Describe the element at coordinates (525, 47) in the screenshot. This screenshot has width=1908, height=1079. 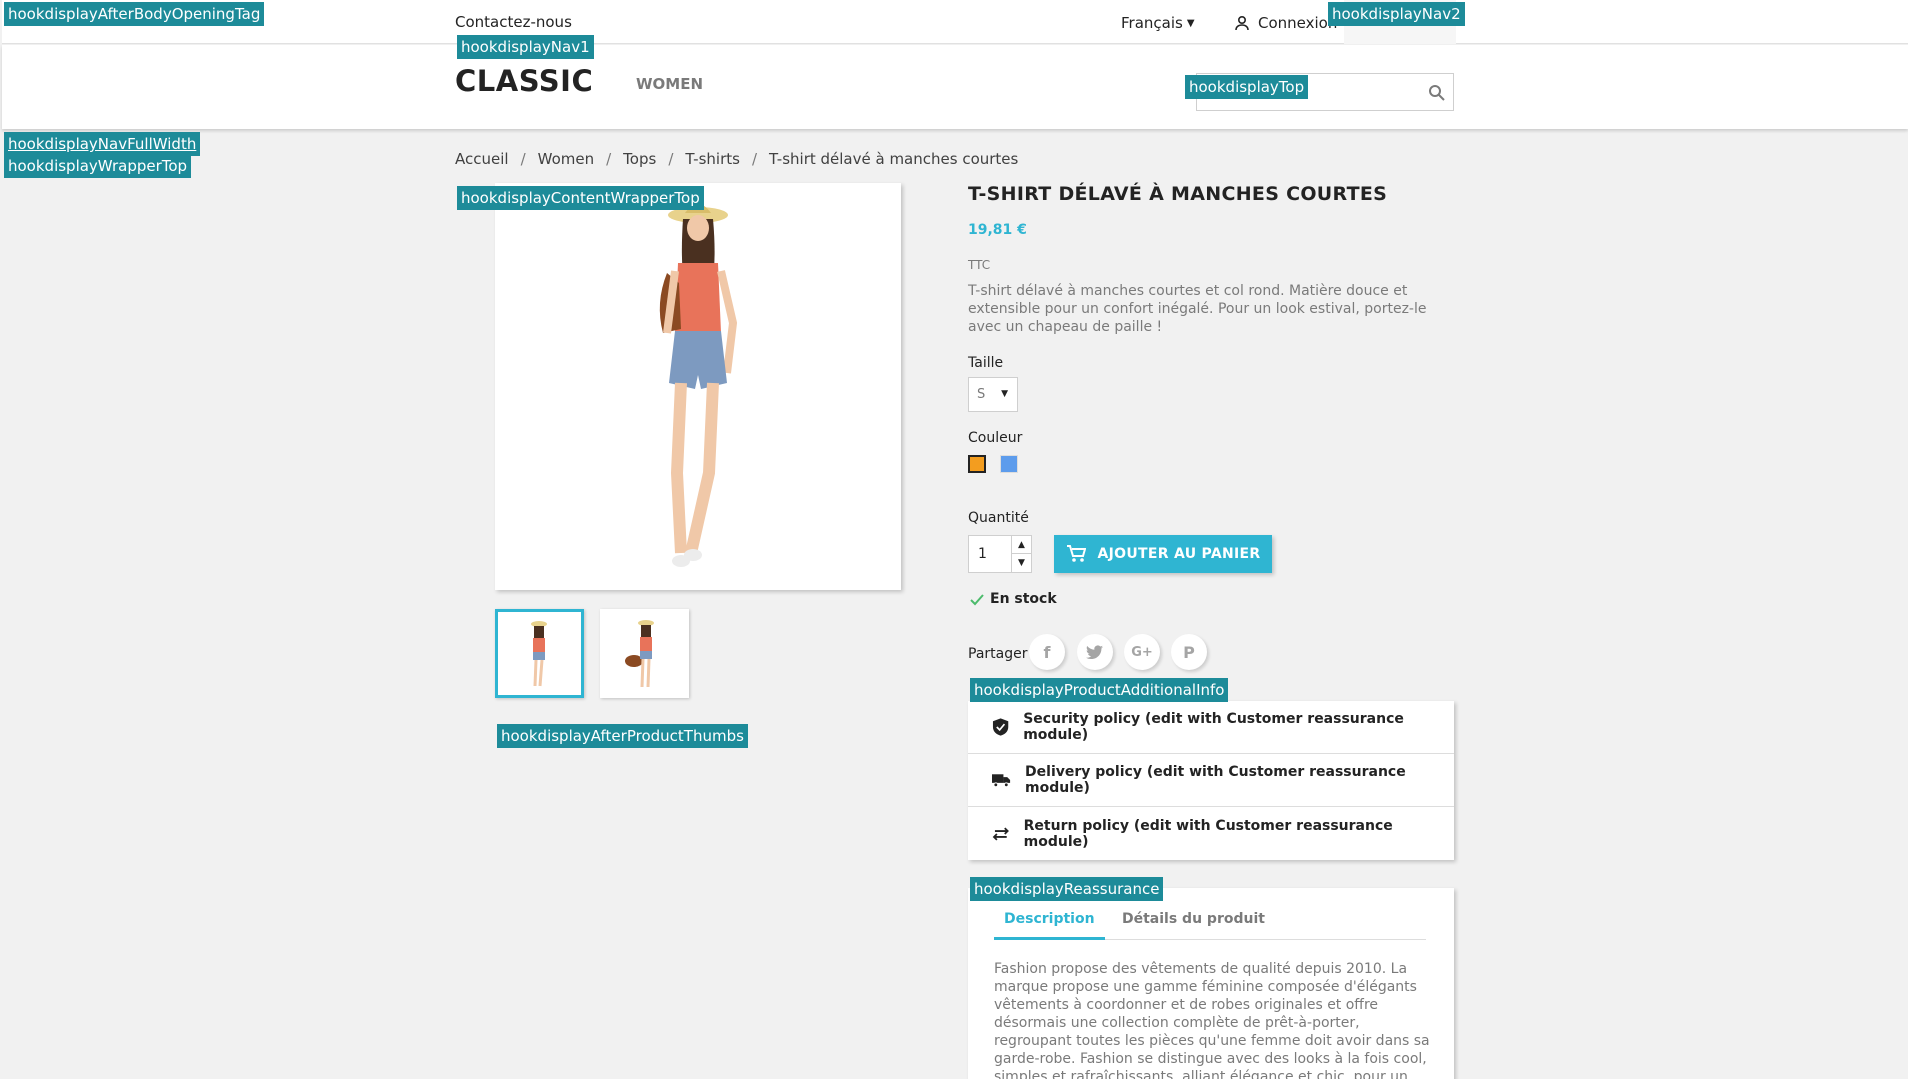
I see `hook-nav1: hookdisplayNav1` at that location.